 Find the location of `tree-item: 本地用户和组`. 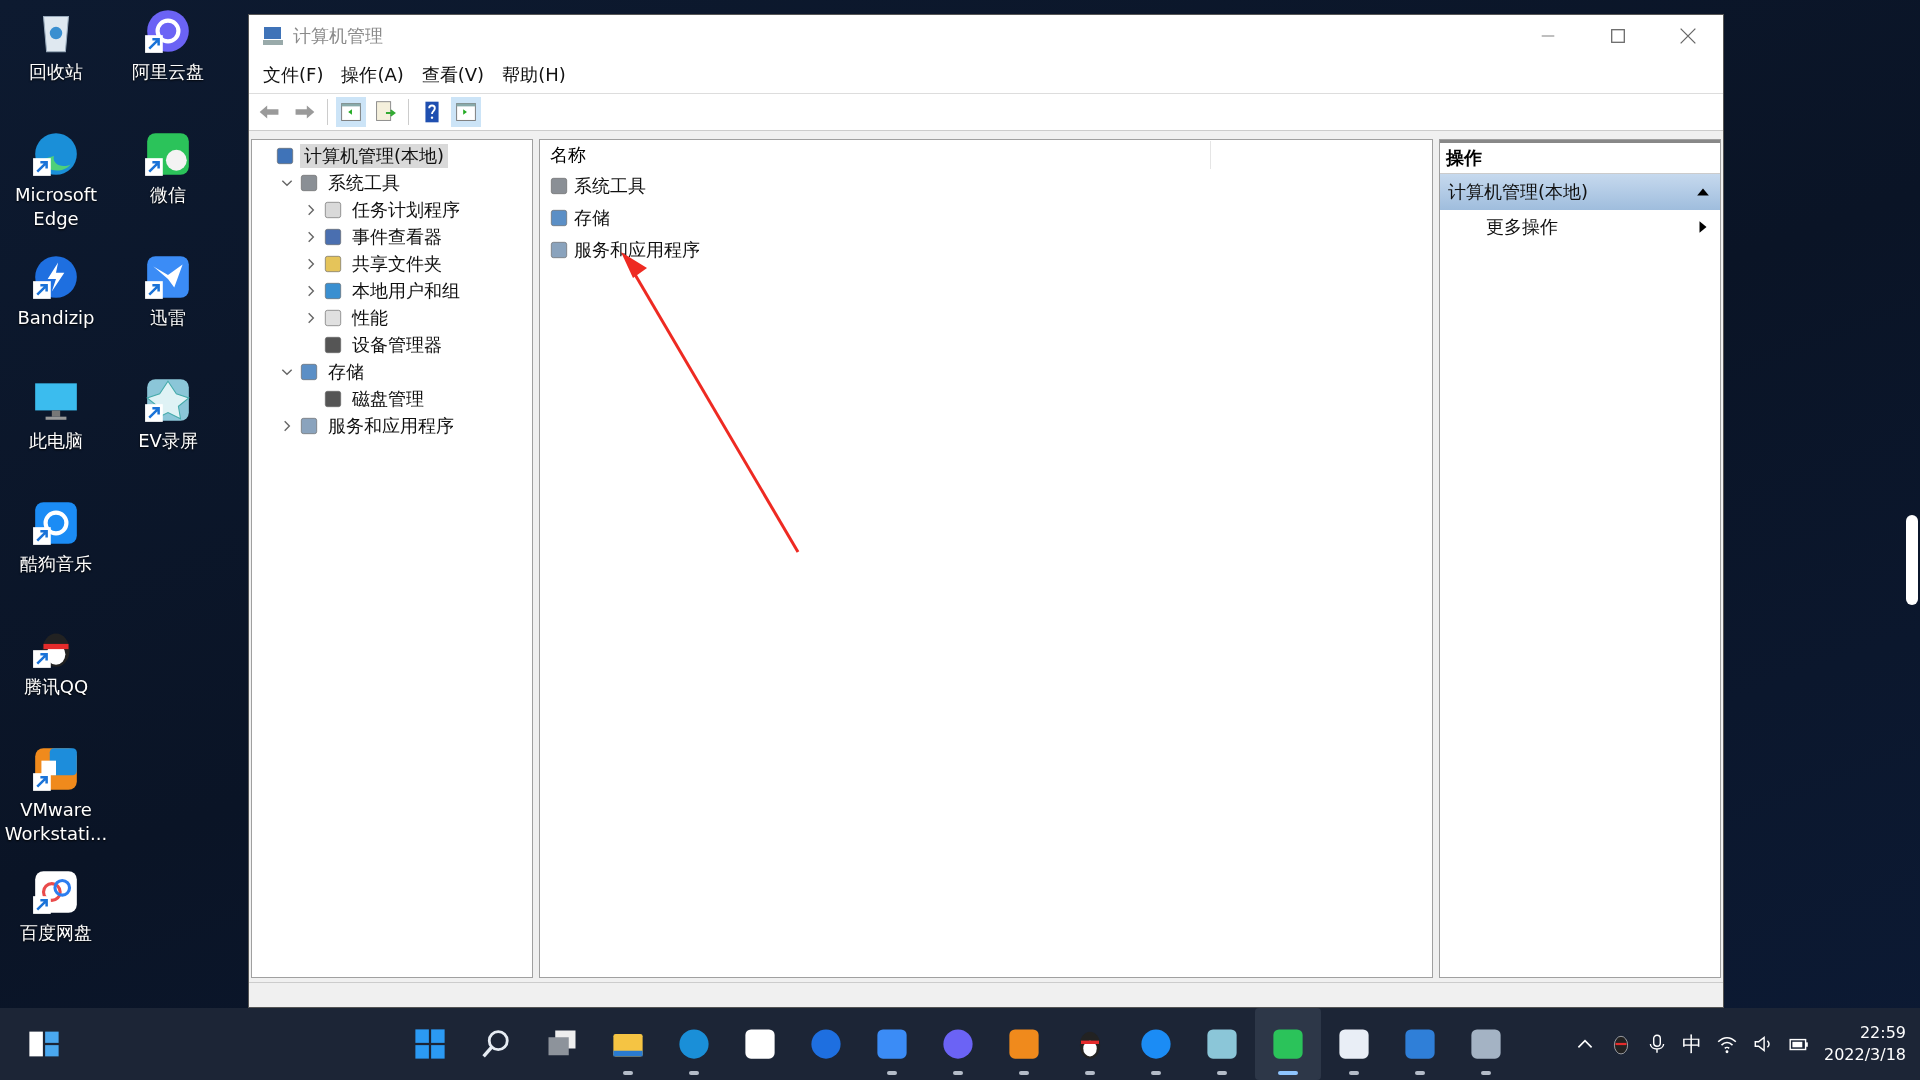

tree-item: 本地用户和组 is located at coordinates (406, 290).